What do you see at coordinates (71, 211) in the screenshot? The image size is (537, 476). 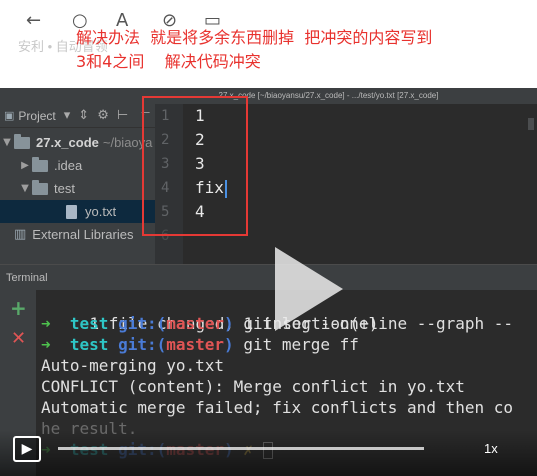 I see `text-file-icon` at bounding box center [71, 211].